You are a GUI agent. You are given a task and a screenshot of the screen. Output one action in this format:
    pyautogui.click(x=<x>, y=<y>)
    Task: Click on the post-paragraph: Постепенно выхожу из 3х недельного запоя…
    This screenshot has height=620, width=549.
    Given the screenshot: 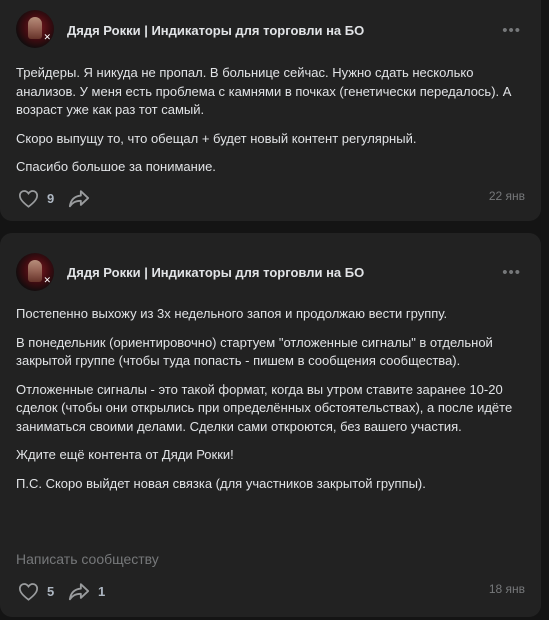 What is the action you would take?
    pyautogui.click(x=232, y=313)
    